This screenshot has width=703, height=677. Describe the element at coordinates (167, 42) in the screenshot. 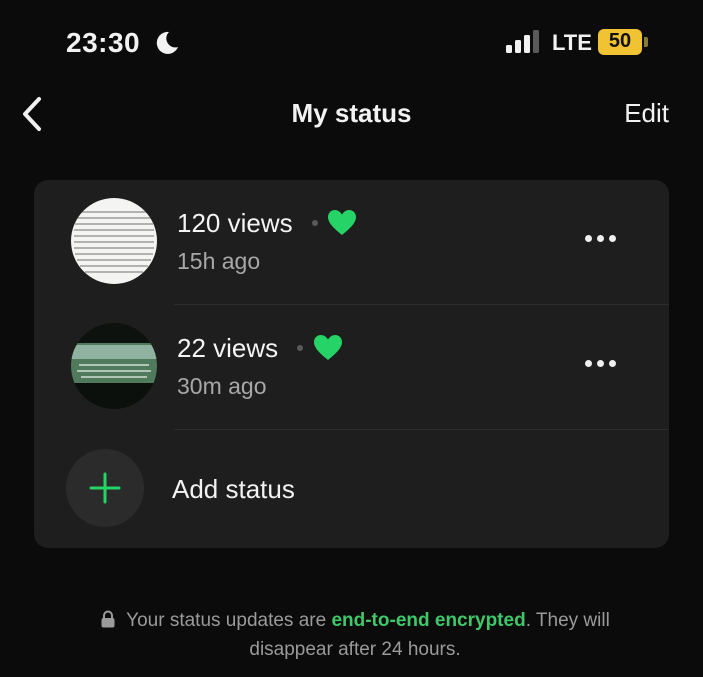

I see `moon-icon` at that location.